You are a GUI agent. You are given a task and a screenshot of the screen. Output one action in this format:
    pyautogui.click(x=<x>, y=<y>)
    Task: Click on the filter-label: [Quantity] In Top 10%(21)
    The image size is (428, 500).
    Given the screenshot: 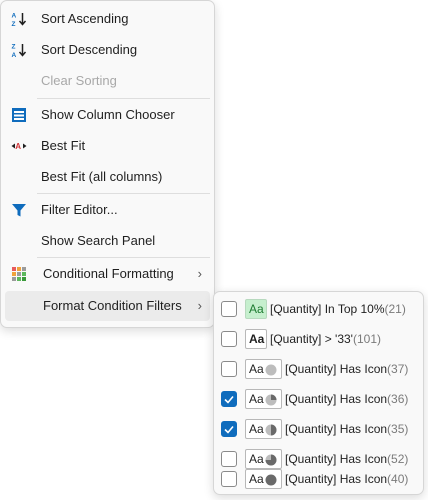 What is the action you would take?
    pyautogui.click(x=338, y=309)
    